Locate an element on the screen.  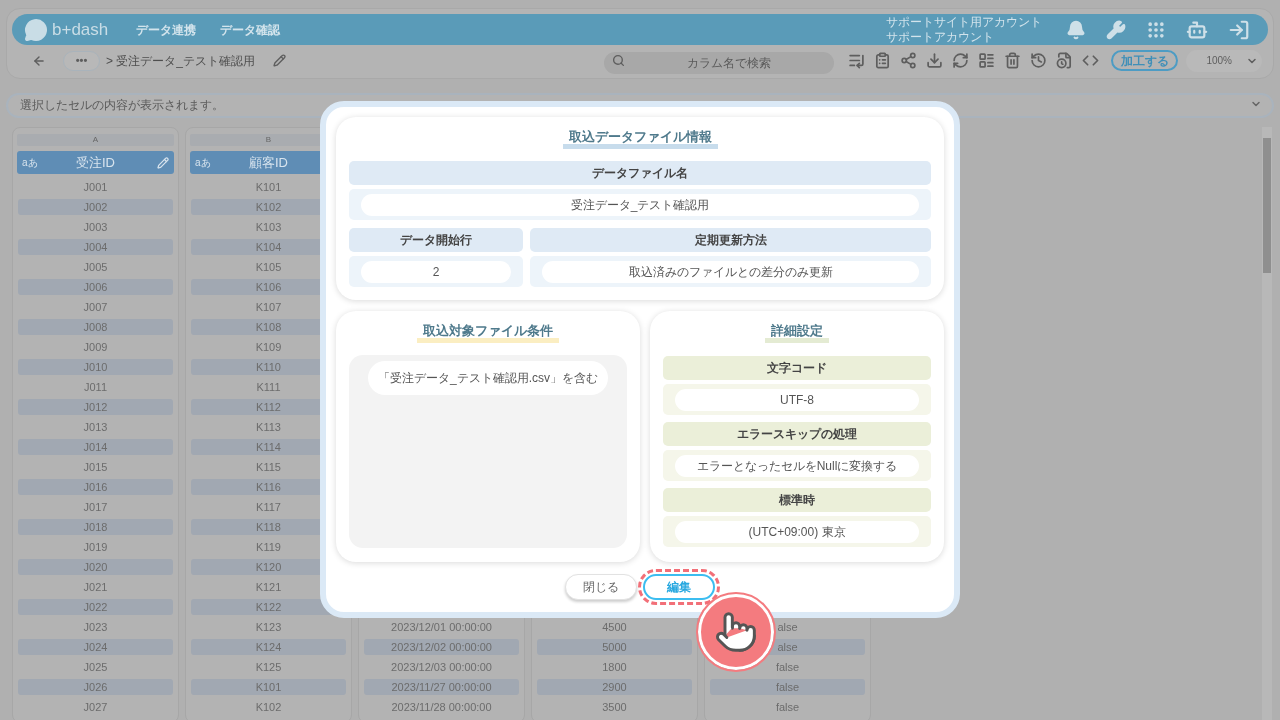
grid-icon is located at coordinates (1156, 29).